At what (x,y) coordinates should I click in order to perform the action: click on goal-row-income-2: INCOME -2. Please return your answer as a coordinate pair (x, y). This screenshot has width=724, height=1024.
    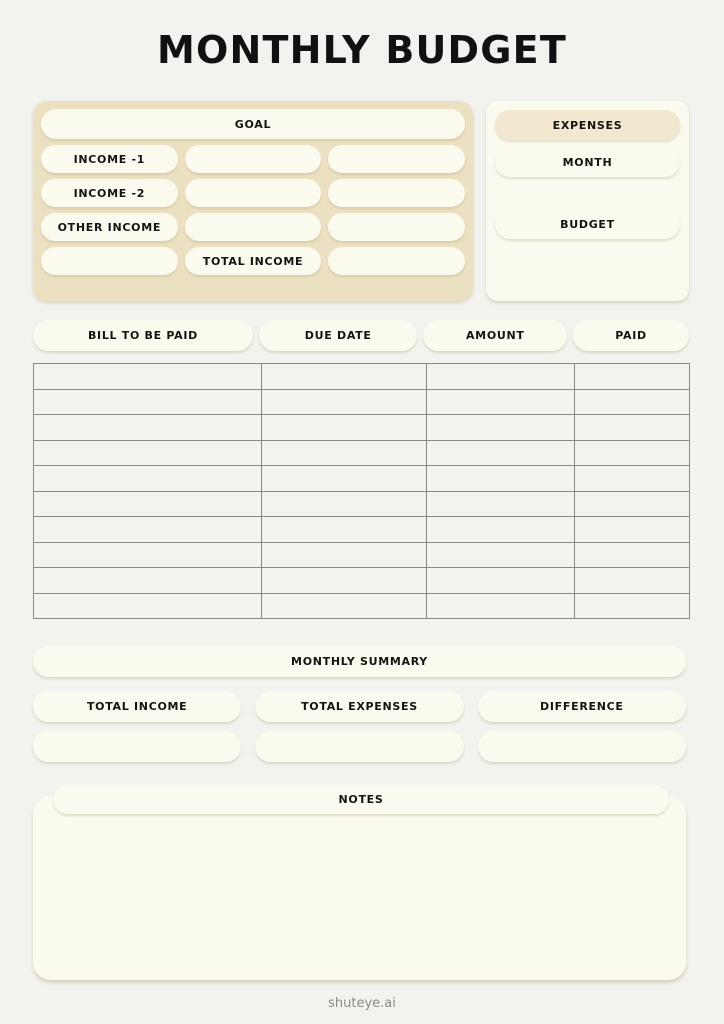
    Looking at the image, I should click on (253, 193).